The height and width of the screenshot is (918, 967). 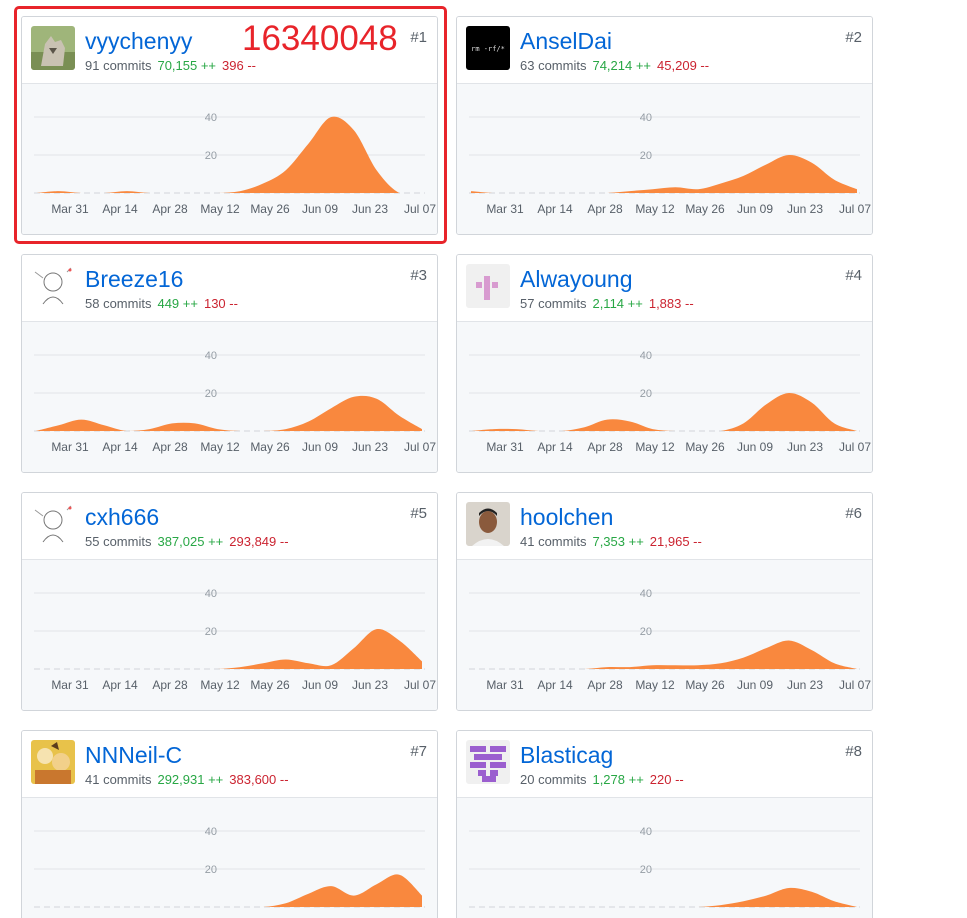 What do you see at coordinates (488, 762) in the screenshot?
I see `pixel-identicon-purple` at bounding box center [488, 762].